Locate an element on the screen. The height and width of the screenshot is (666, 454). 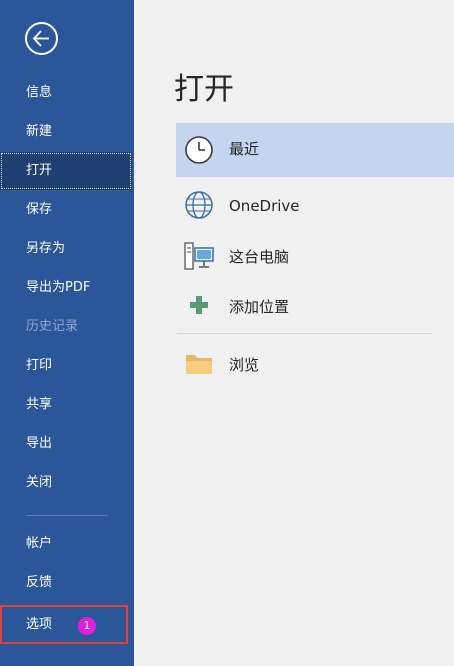
location-browse-label: 浏览 is located at coordinates (244, 365).